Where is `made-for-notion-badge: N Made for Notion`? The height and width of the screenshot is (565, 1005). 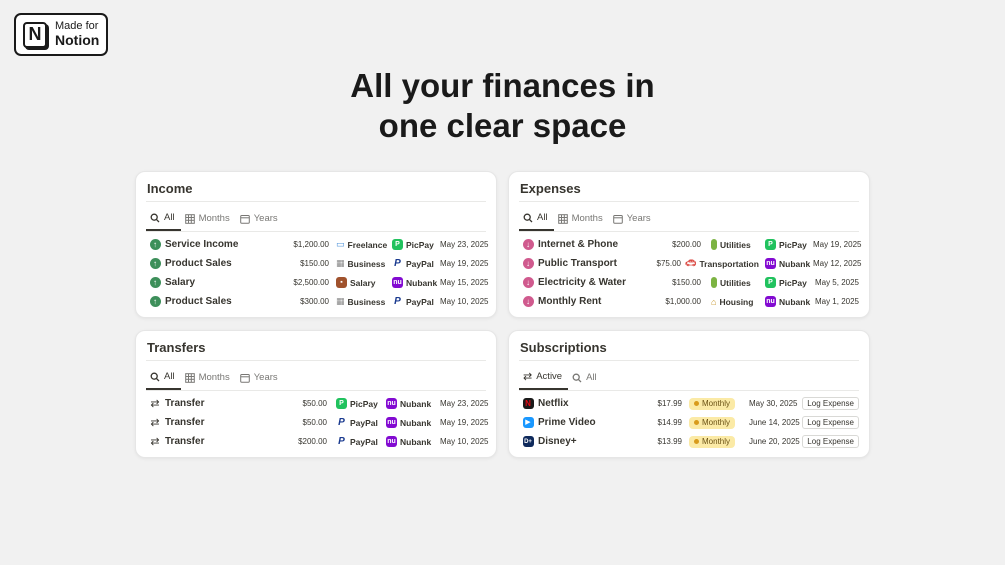 made-for-notion-badge: N Made for Notion is located at coordinates (61, 34).